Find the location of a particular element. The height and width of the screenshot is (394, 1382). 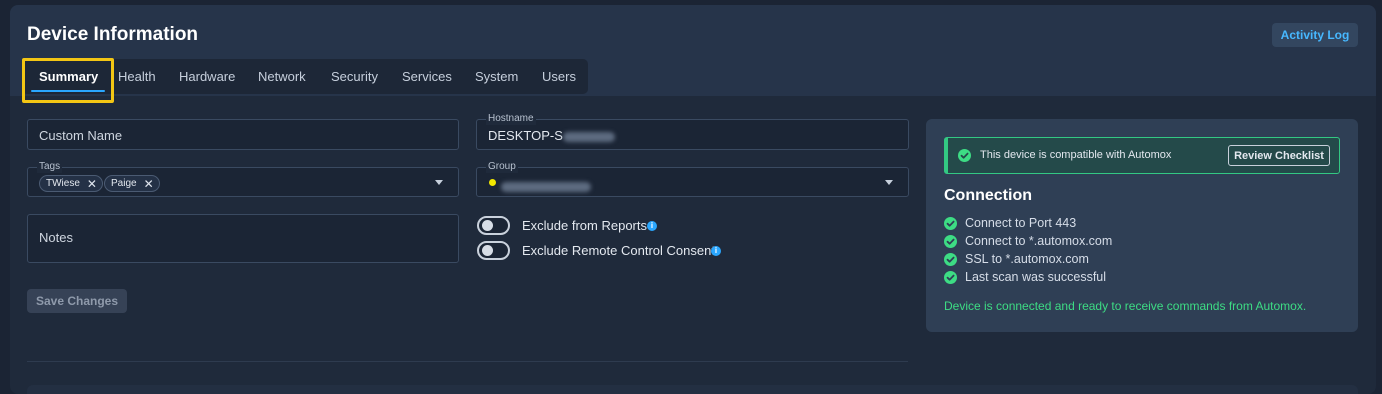

exclude-from-reports-toggle is located at coordinates (493, 225).